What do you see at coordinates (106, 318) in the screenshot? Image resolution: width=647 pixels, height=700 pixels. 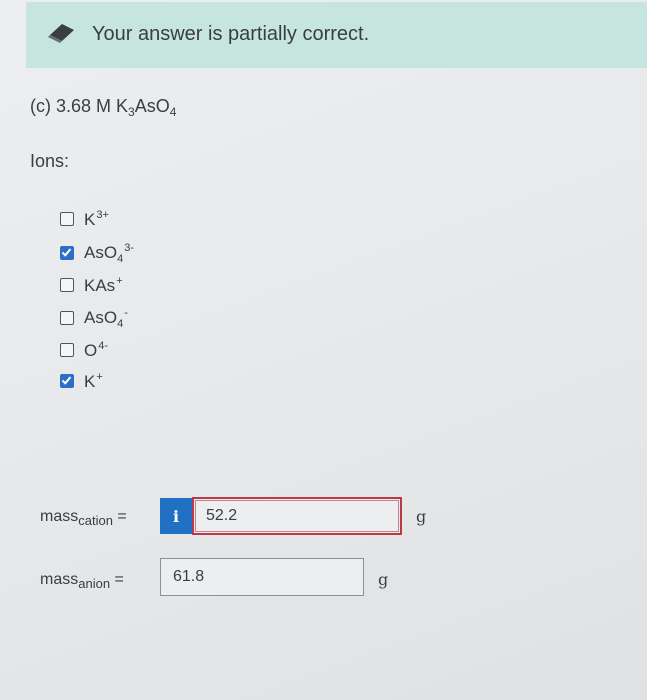 I see `ion-label: AsO4-` at bounding box center [106, 318].